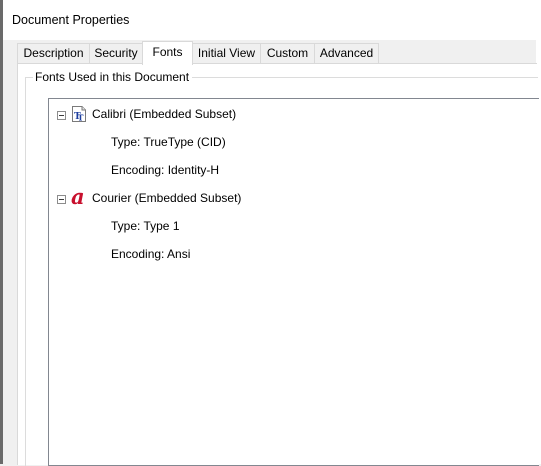 The image size is (541, 466). Describe the element at coordinates (78, 196) in the screenshot. I see `type1-font-icon: a` at that location.